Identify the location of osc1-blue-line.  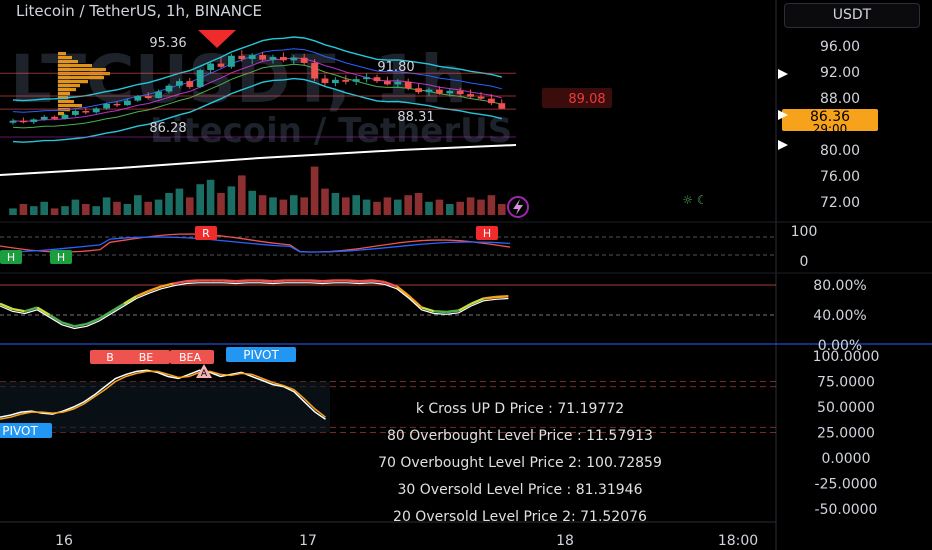
(255, 244).